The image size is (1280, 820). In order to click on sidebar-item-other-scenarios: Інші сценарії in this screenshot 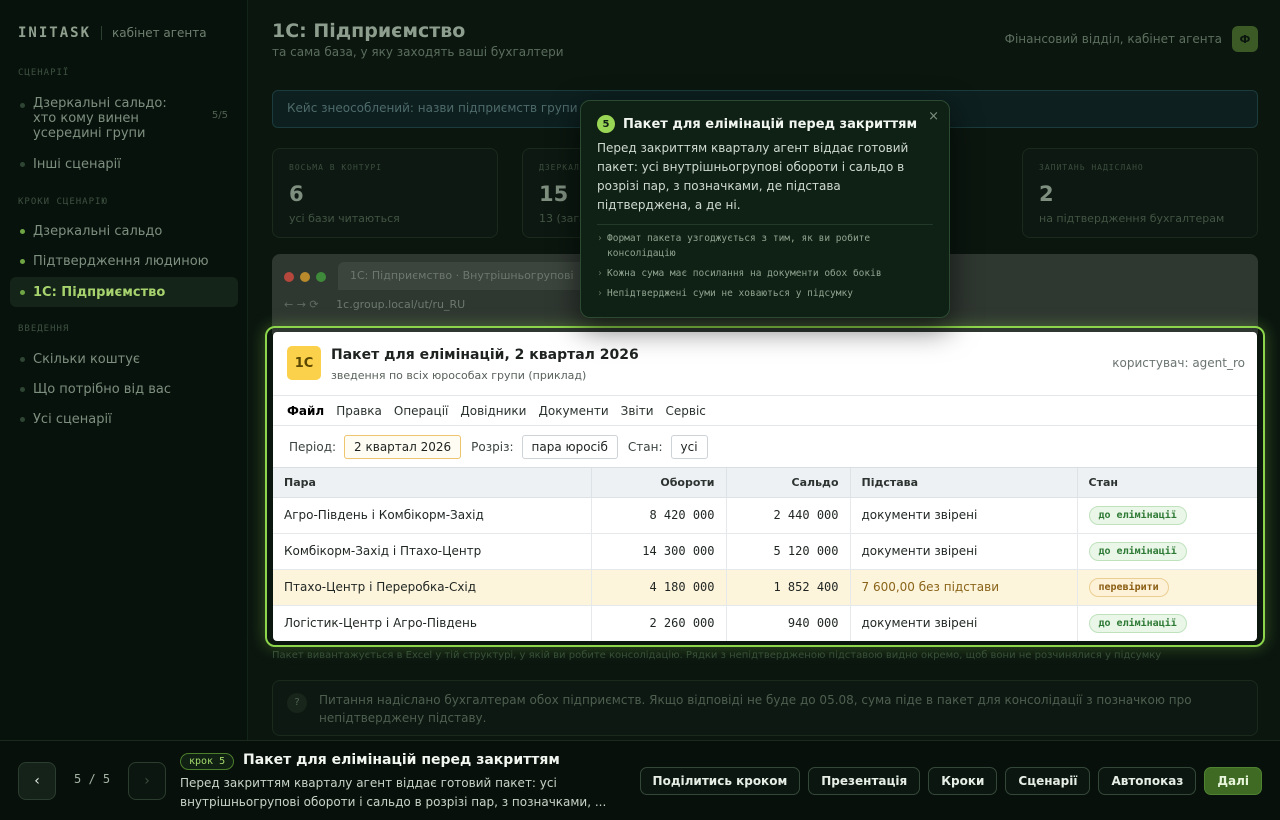, I will do `click(124, 164)`.